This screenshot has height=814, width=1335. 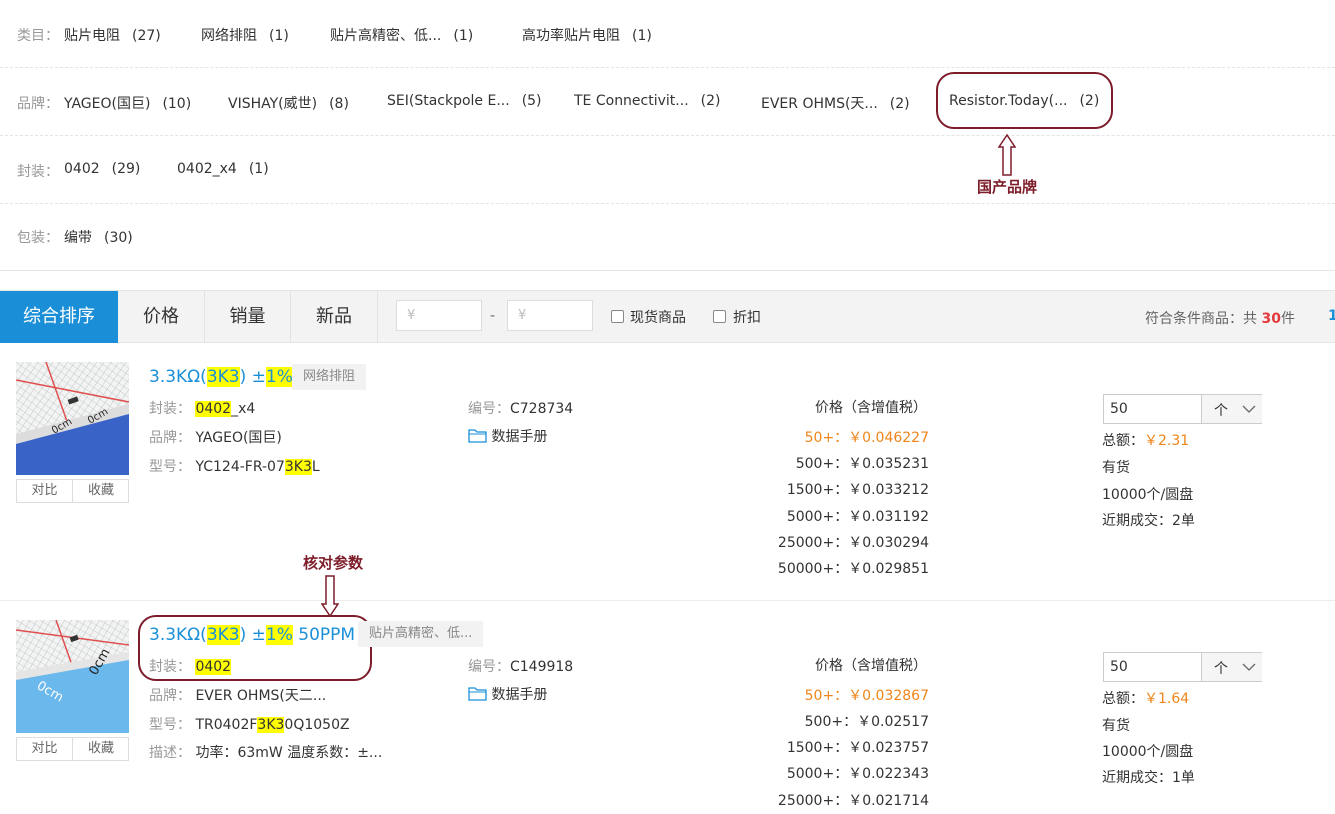 I want to click on product-code: 编号：C728734, so click(x=521, y=409).